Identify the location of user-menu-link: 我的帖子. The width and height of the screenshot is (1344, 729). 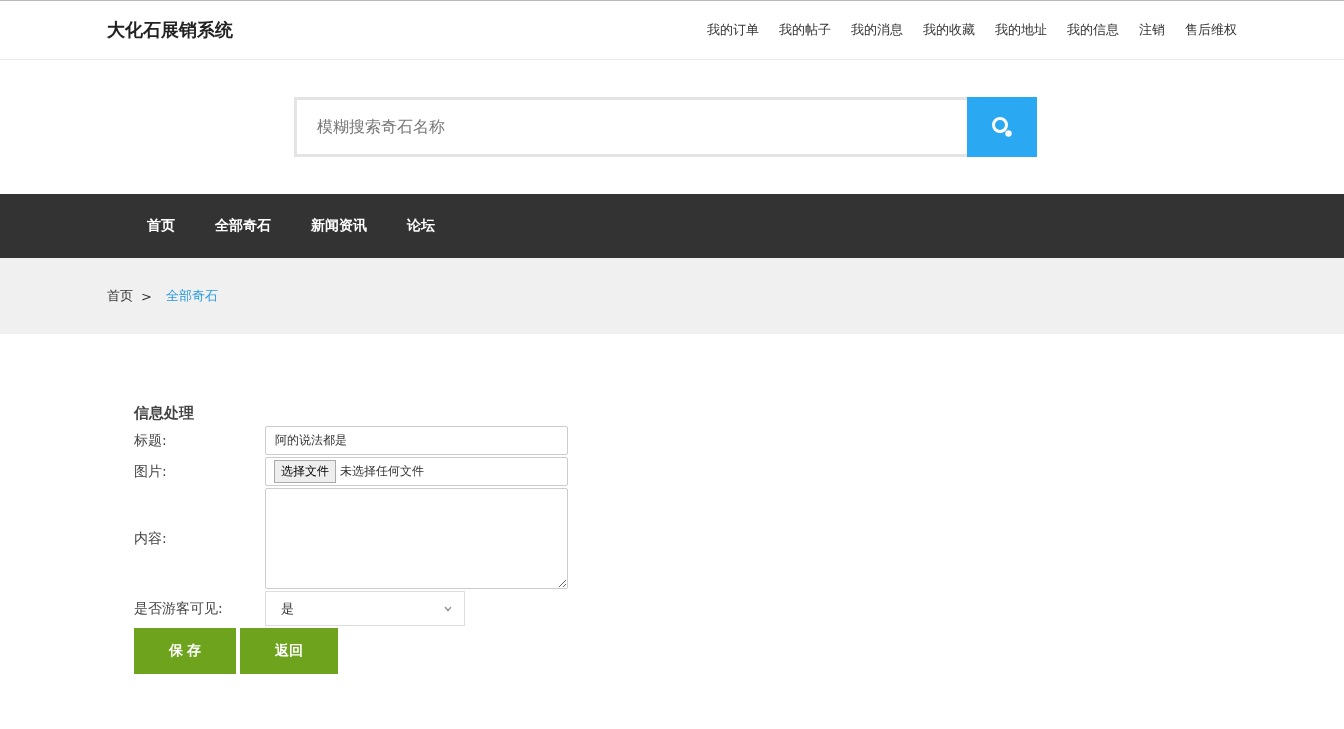
(805, 30).